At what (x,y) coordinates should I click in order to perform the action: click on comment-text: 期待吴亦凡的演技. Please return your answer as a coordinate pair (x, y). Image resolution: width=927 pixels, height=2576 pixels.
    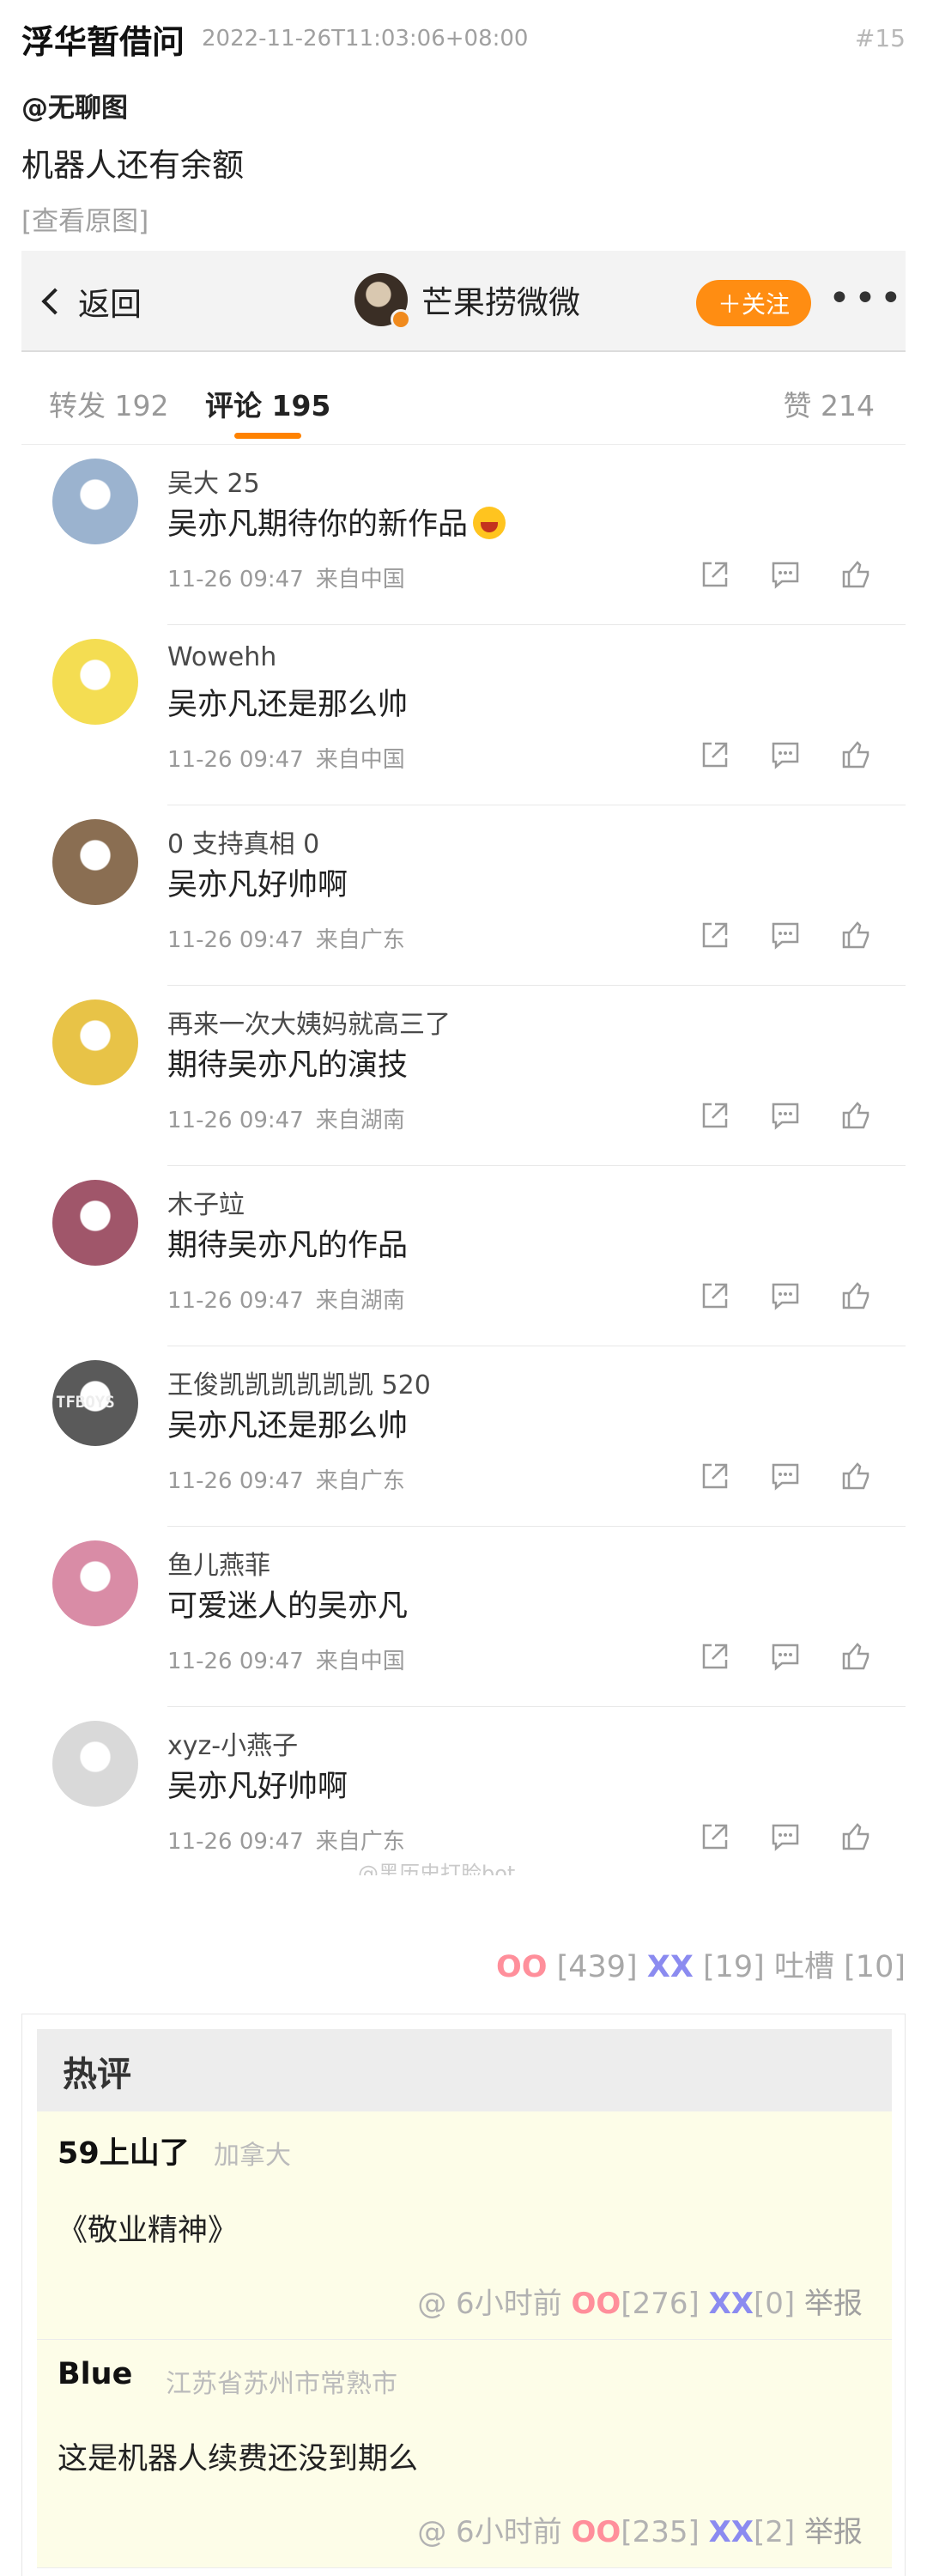
    Looking at the image, I should click on (288, 1065).